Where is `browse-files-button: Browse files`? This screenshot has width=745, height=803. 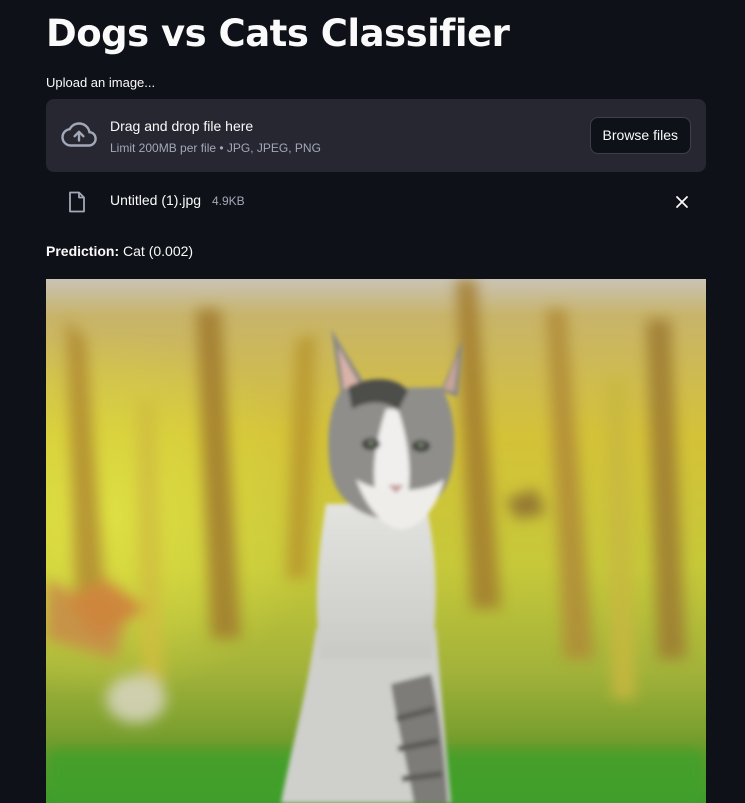
browse-files-button: Browse files is located at coordinates (640, 135).